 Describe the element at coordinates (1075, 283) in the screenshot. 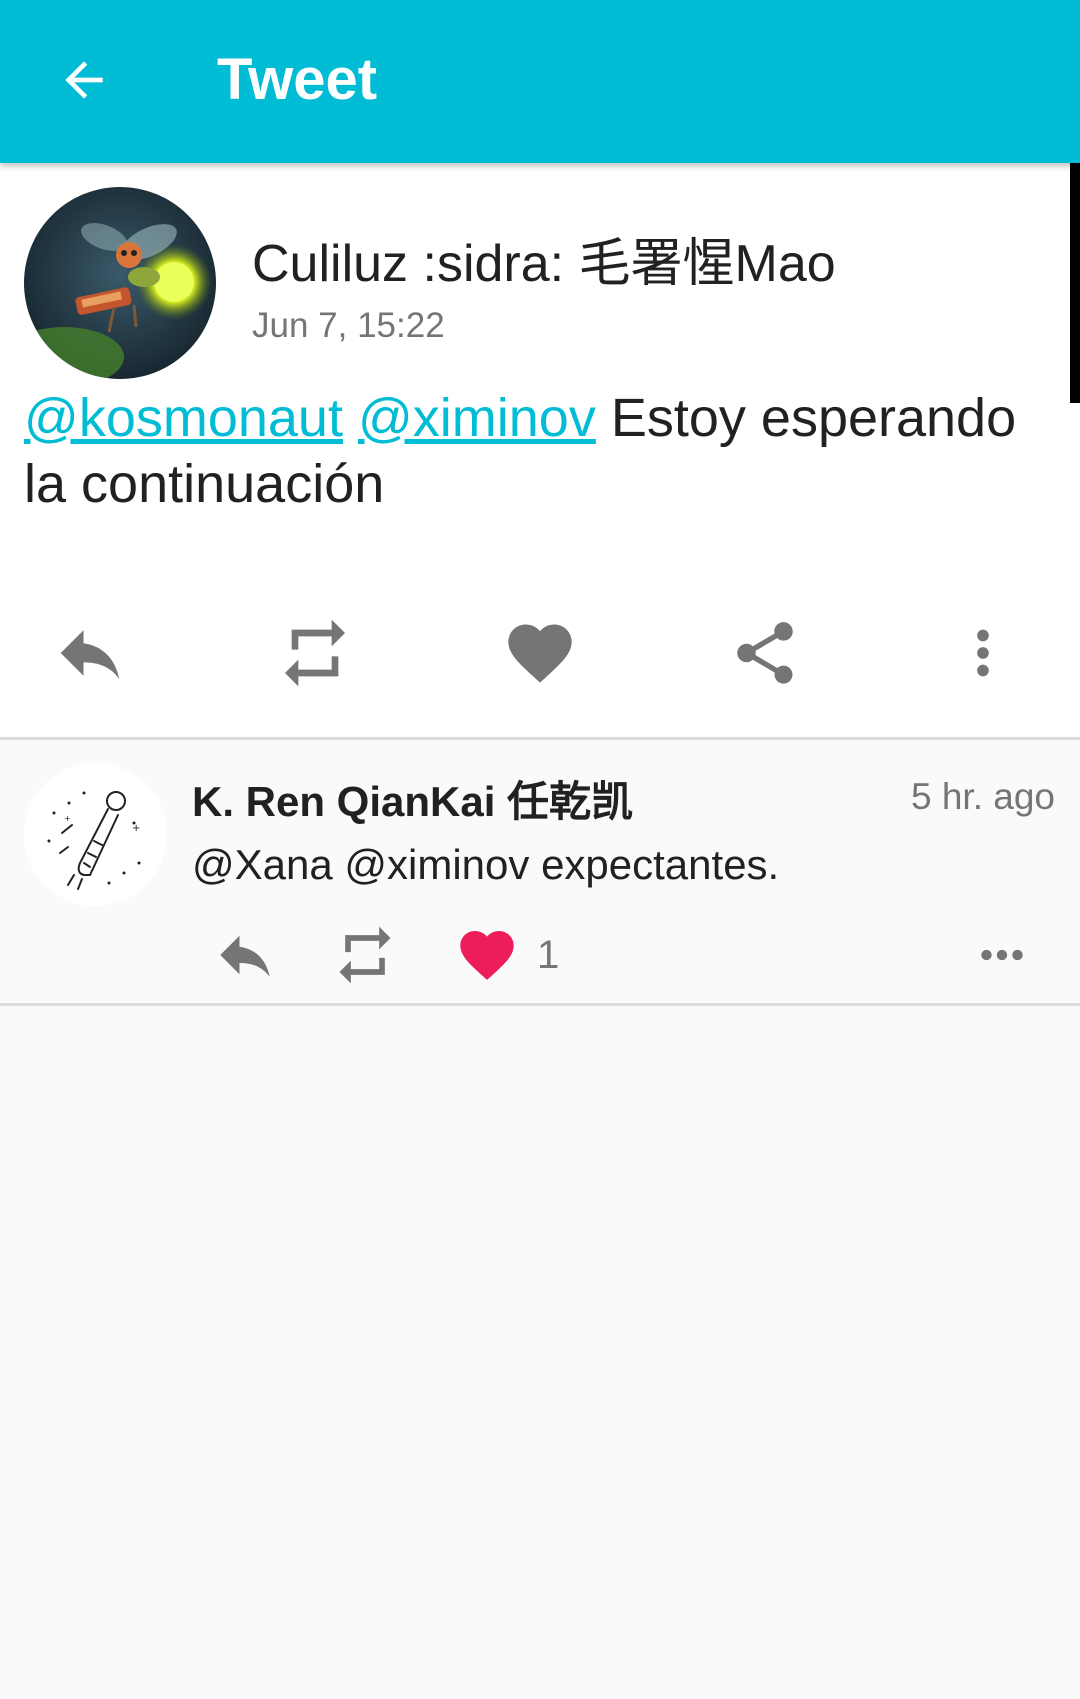

I see `scroll-indicator` at that location.